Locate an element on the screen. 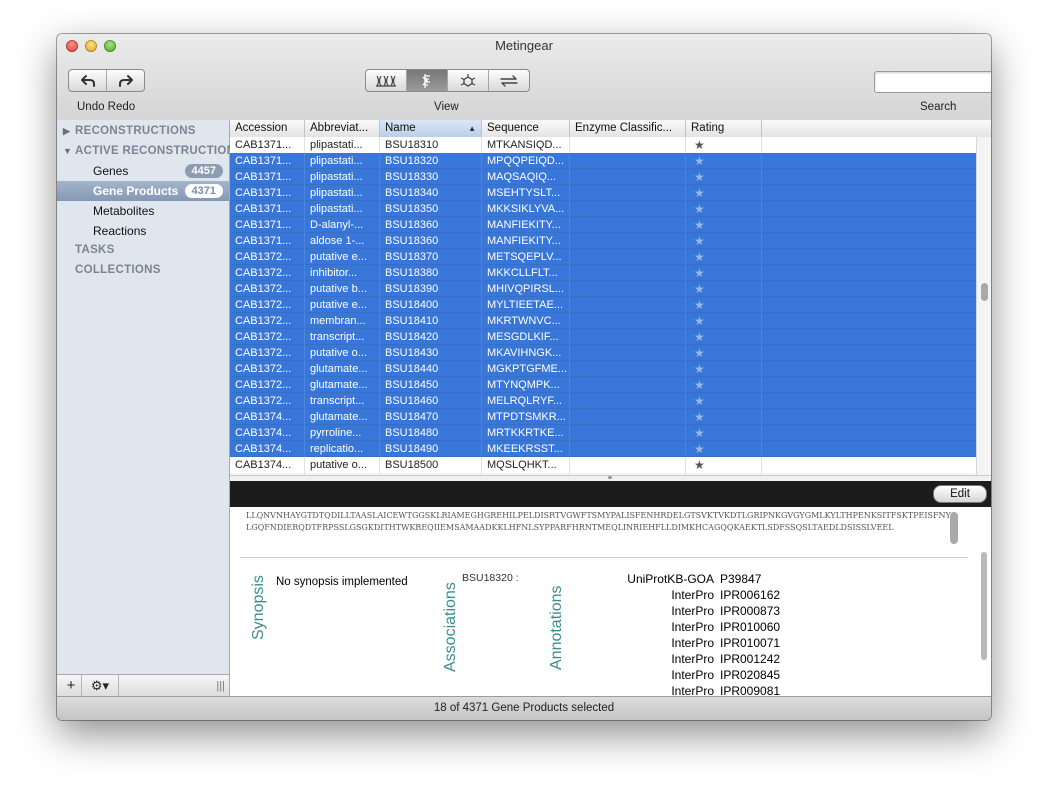  sidebar-section-reconstructions: ▶ RECONSTRUCTIONS is located at coordinates (129, 131).